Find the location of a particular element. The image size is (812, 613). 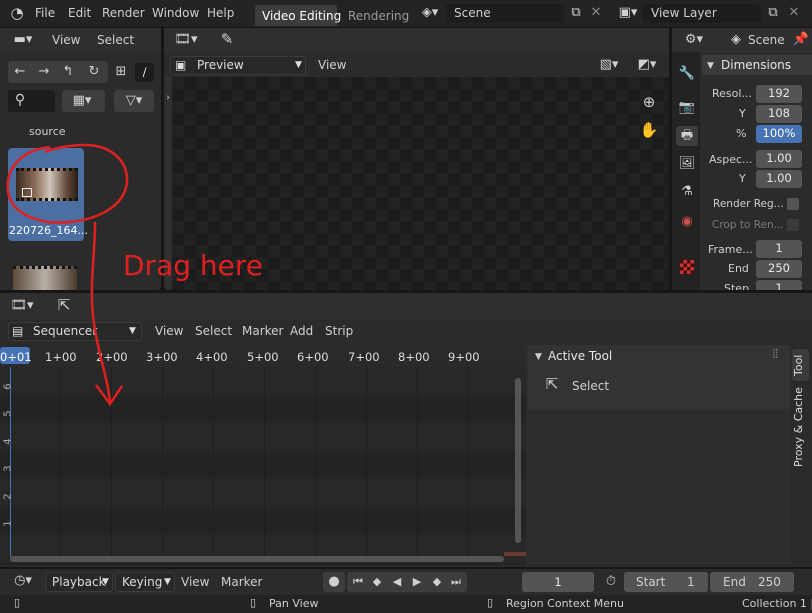

annotation-circle is located at coordinates (67, 183).